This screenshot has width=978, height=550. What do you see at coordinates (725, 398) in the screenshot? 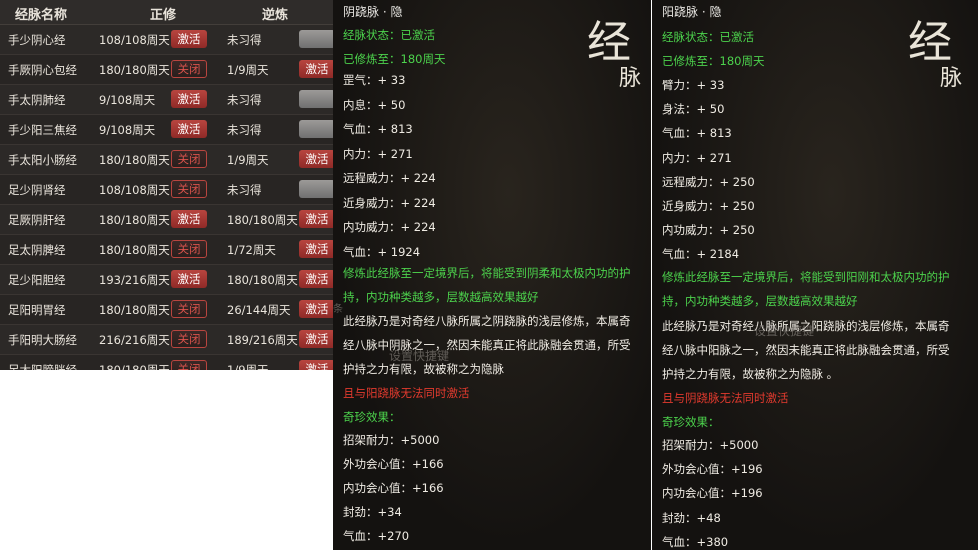
I see `warning-text: 且与阴跷脉无法同时激活` at bounding box center [725, 398].